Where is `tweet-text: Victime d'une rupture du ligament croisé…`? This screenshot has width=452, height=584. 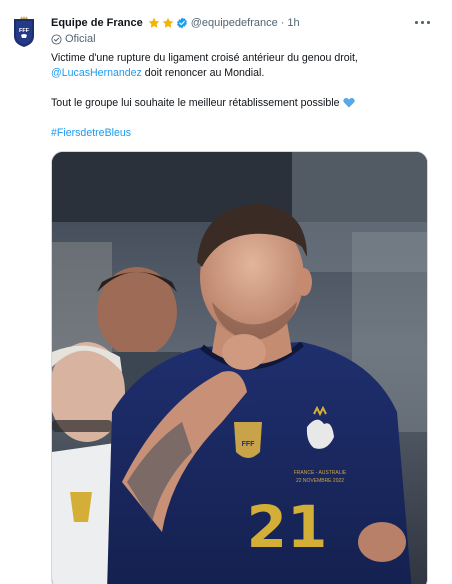 tweet-text: Victime d'une rupture du ligament croisé… is located at coordinates (241, 96).